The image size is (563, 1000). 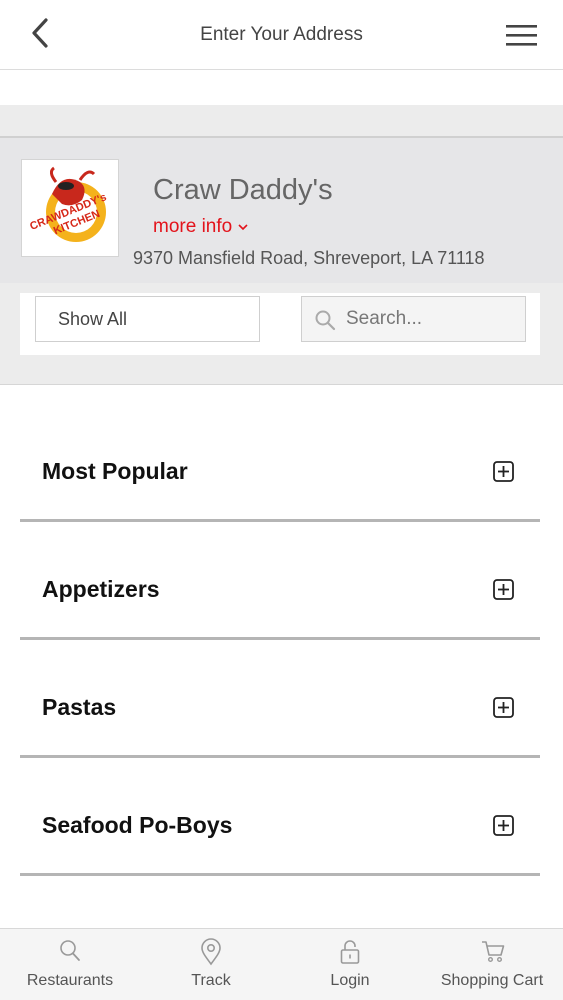 I want to click on lock-icon, so click(x=350, y=952).